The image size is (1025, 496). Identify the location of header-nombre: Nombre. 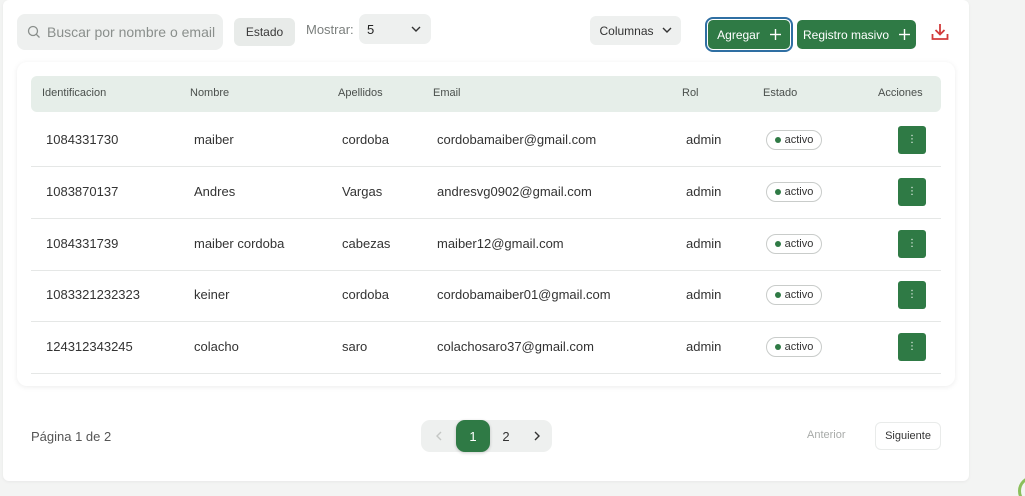
(210, 93).